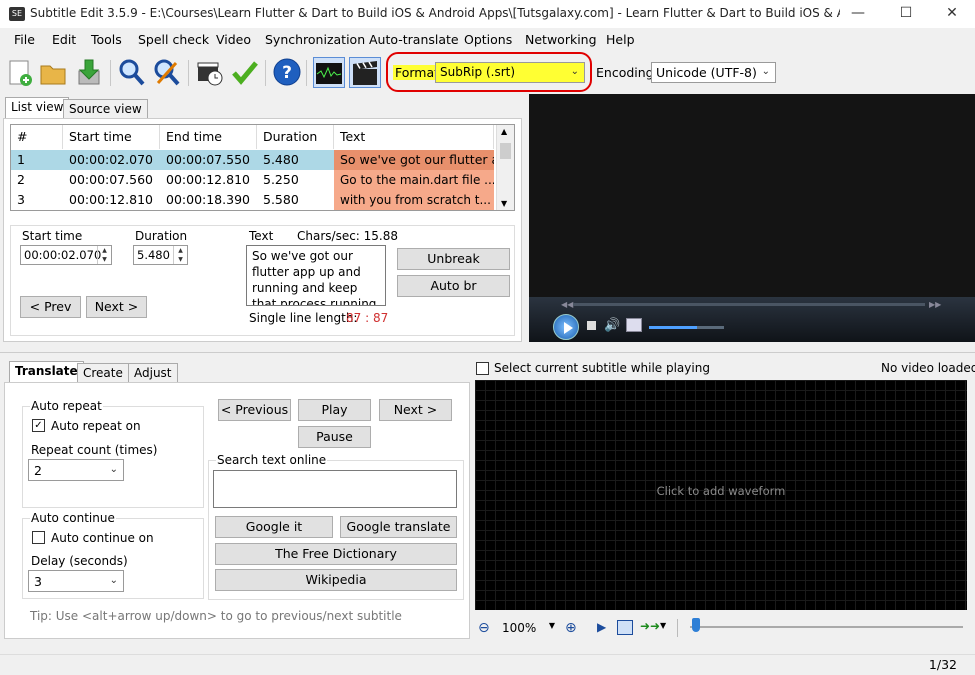 The width and height of the screenshot is (975, 675). Describe the element at coordinates (254, 410) in the screenshot. I see `previous-button: < Previous` at that location.